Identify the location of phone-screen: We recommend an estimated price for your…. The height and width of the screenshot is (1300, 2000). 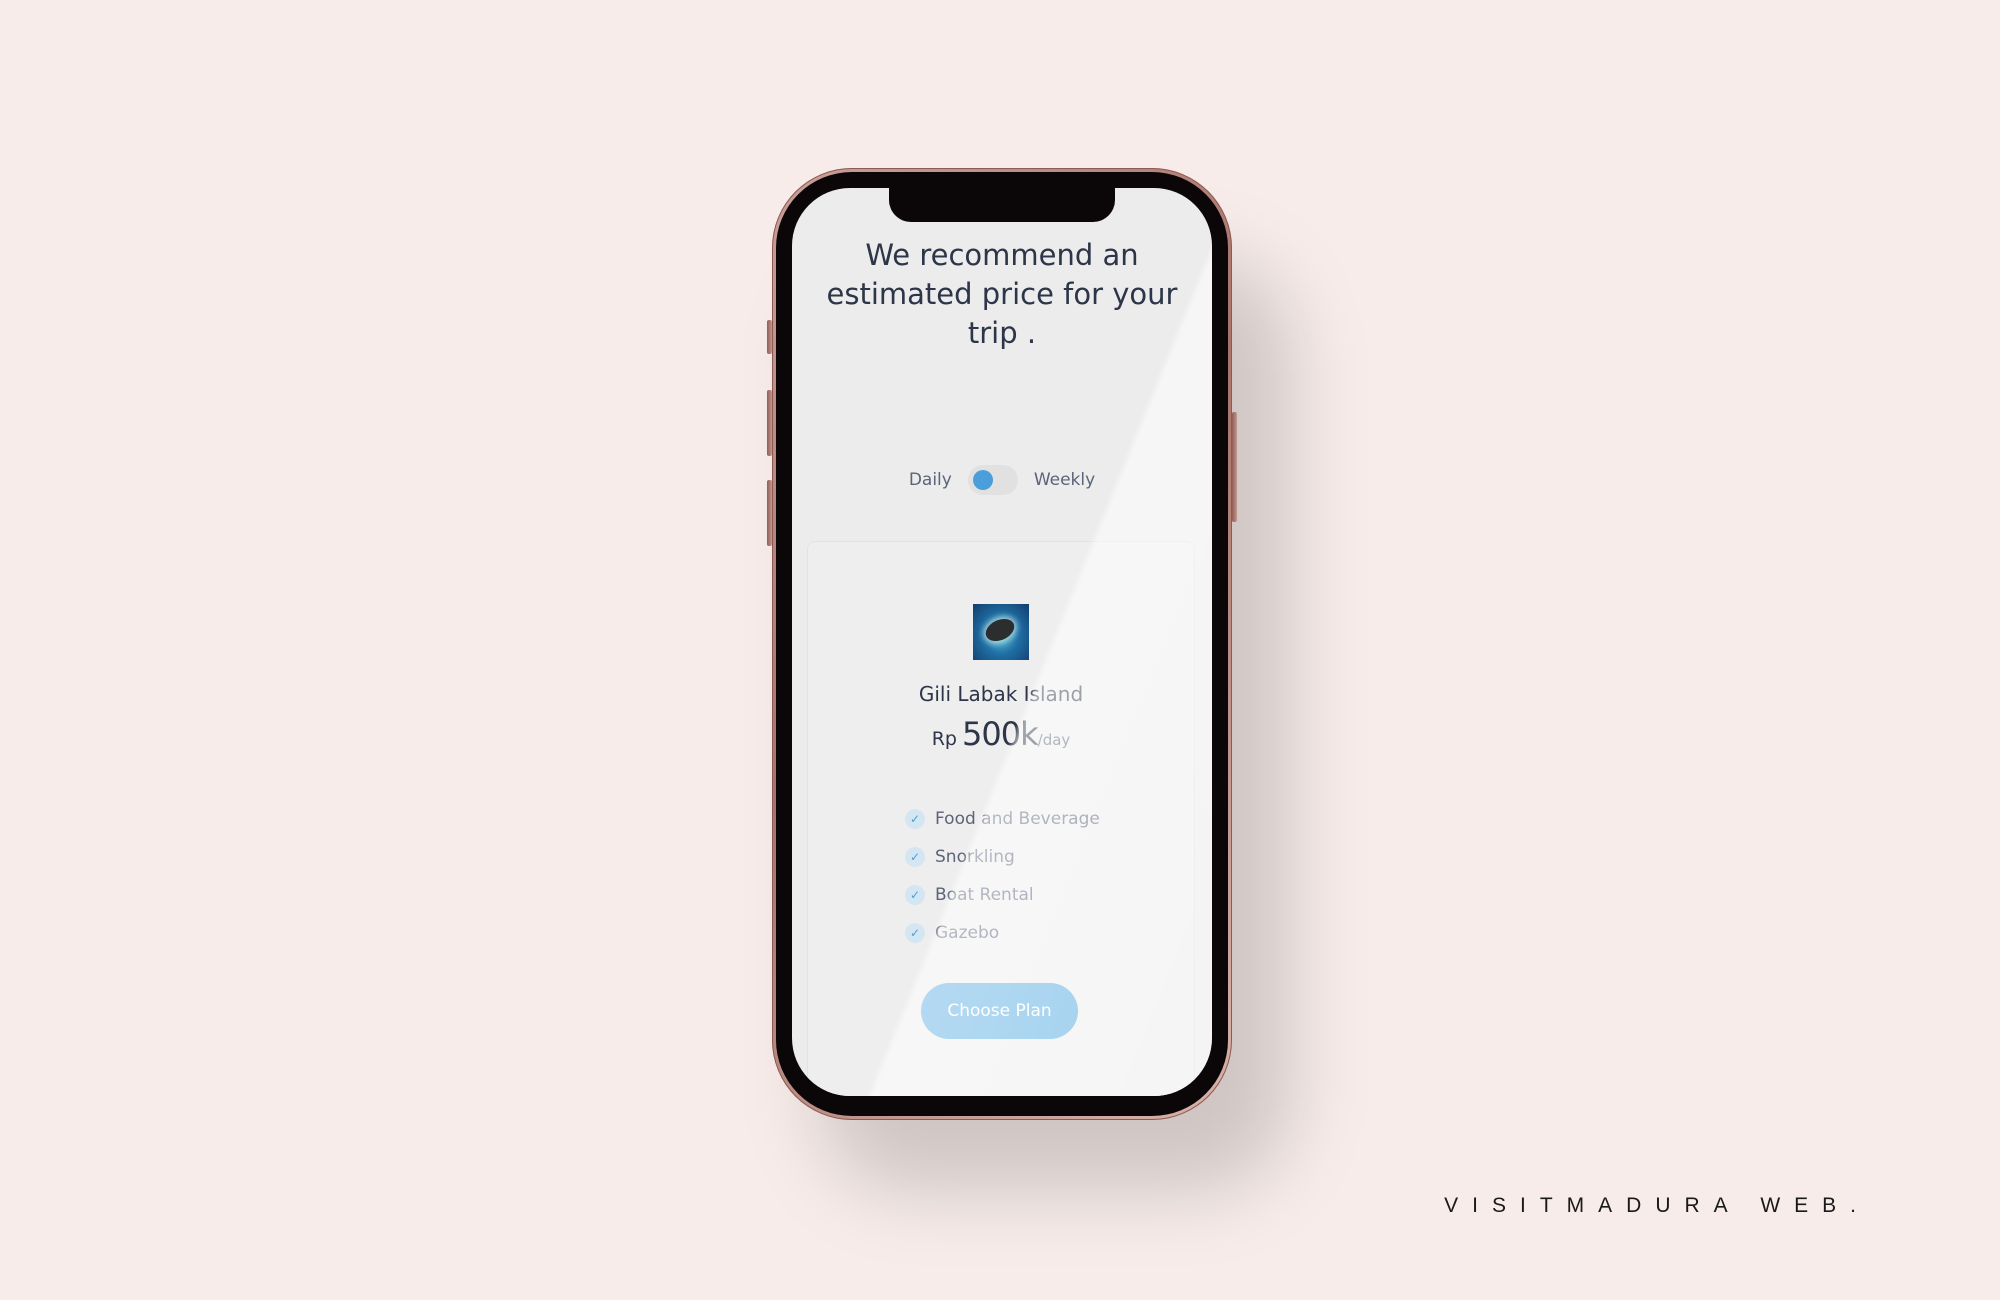
(1002, 642).